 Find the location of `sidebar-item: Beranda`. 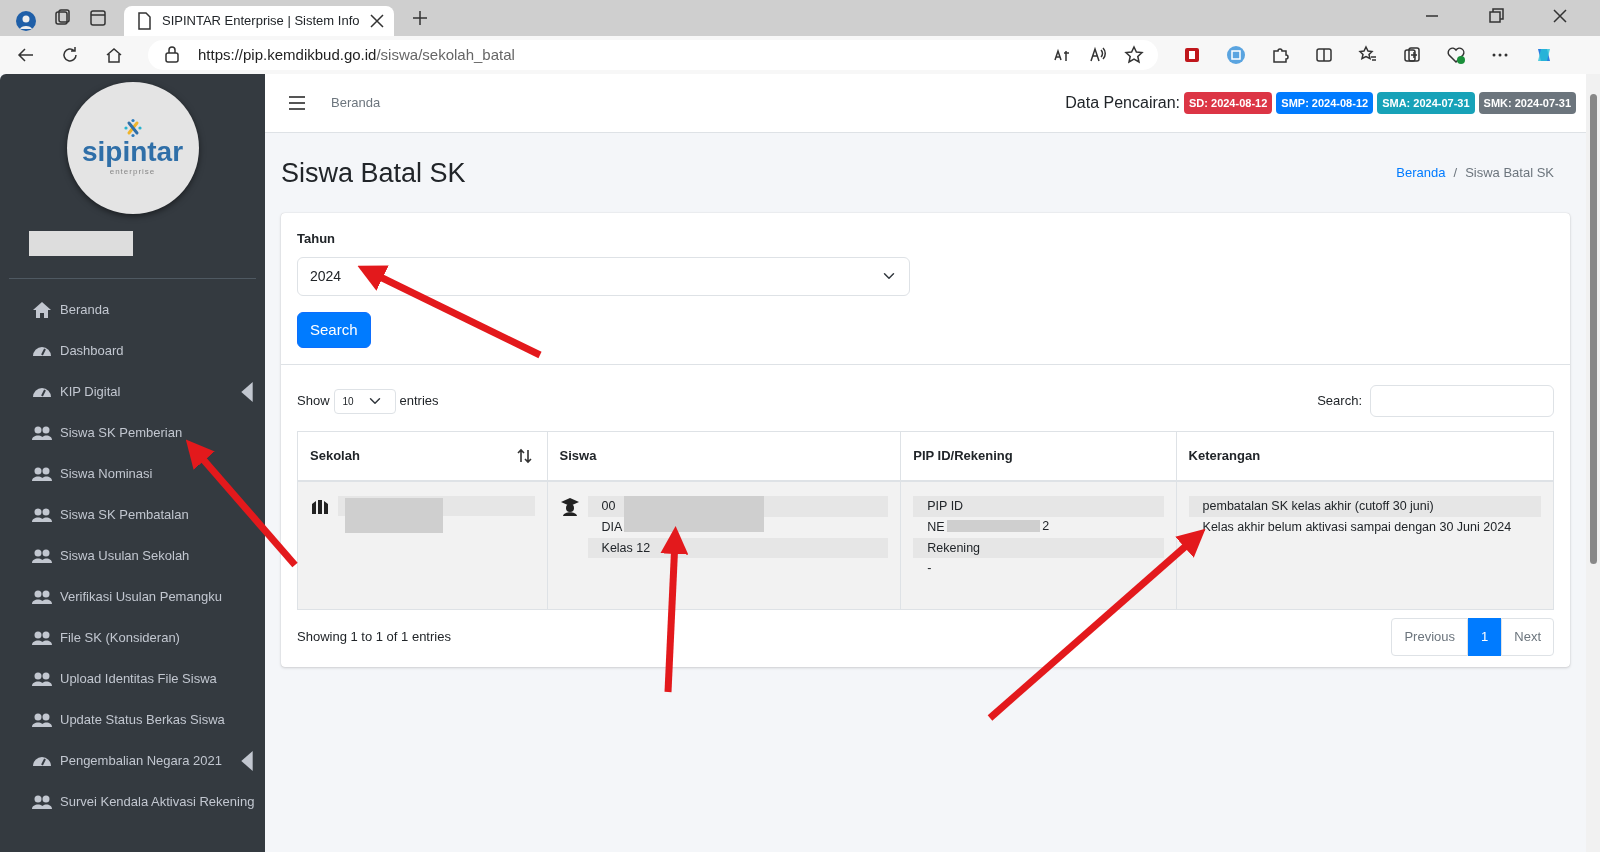

sidebar-item: Beranda is located at coordinates (132, 309).